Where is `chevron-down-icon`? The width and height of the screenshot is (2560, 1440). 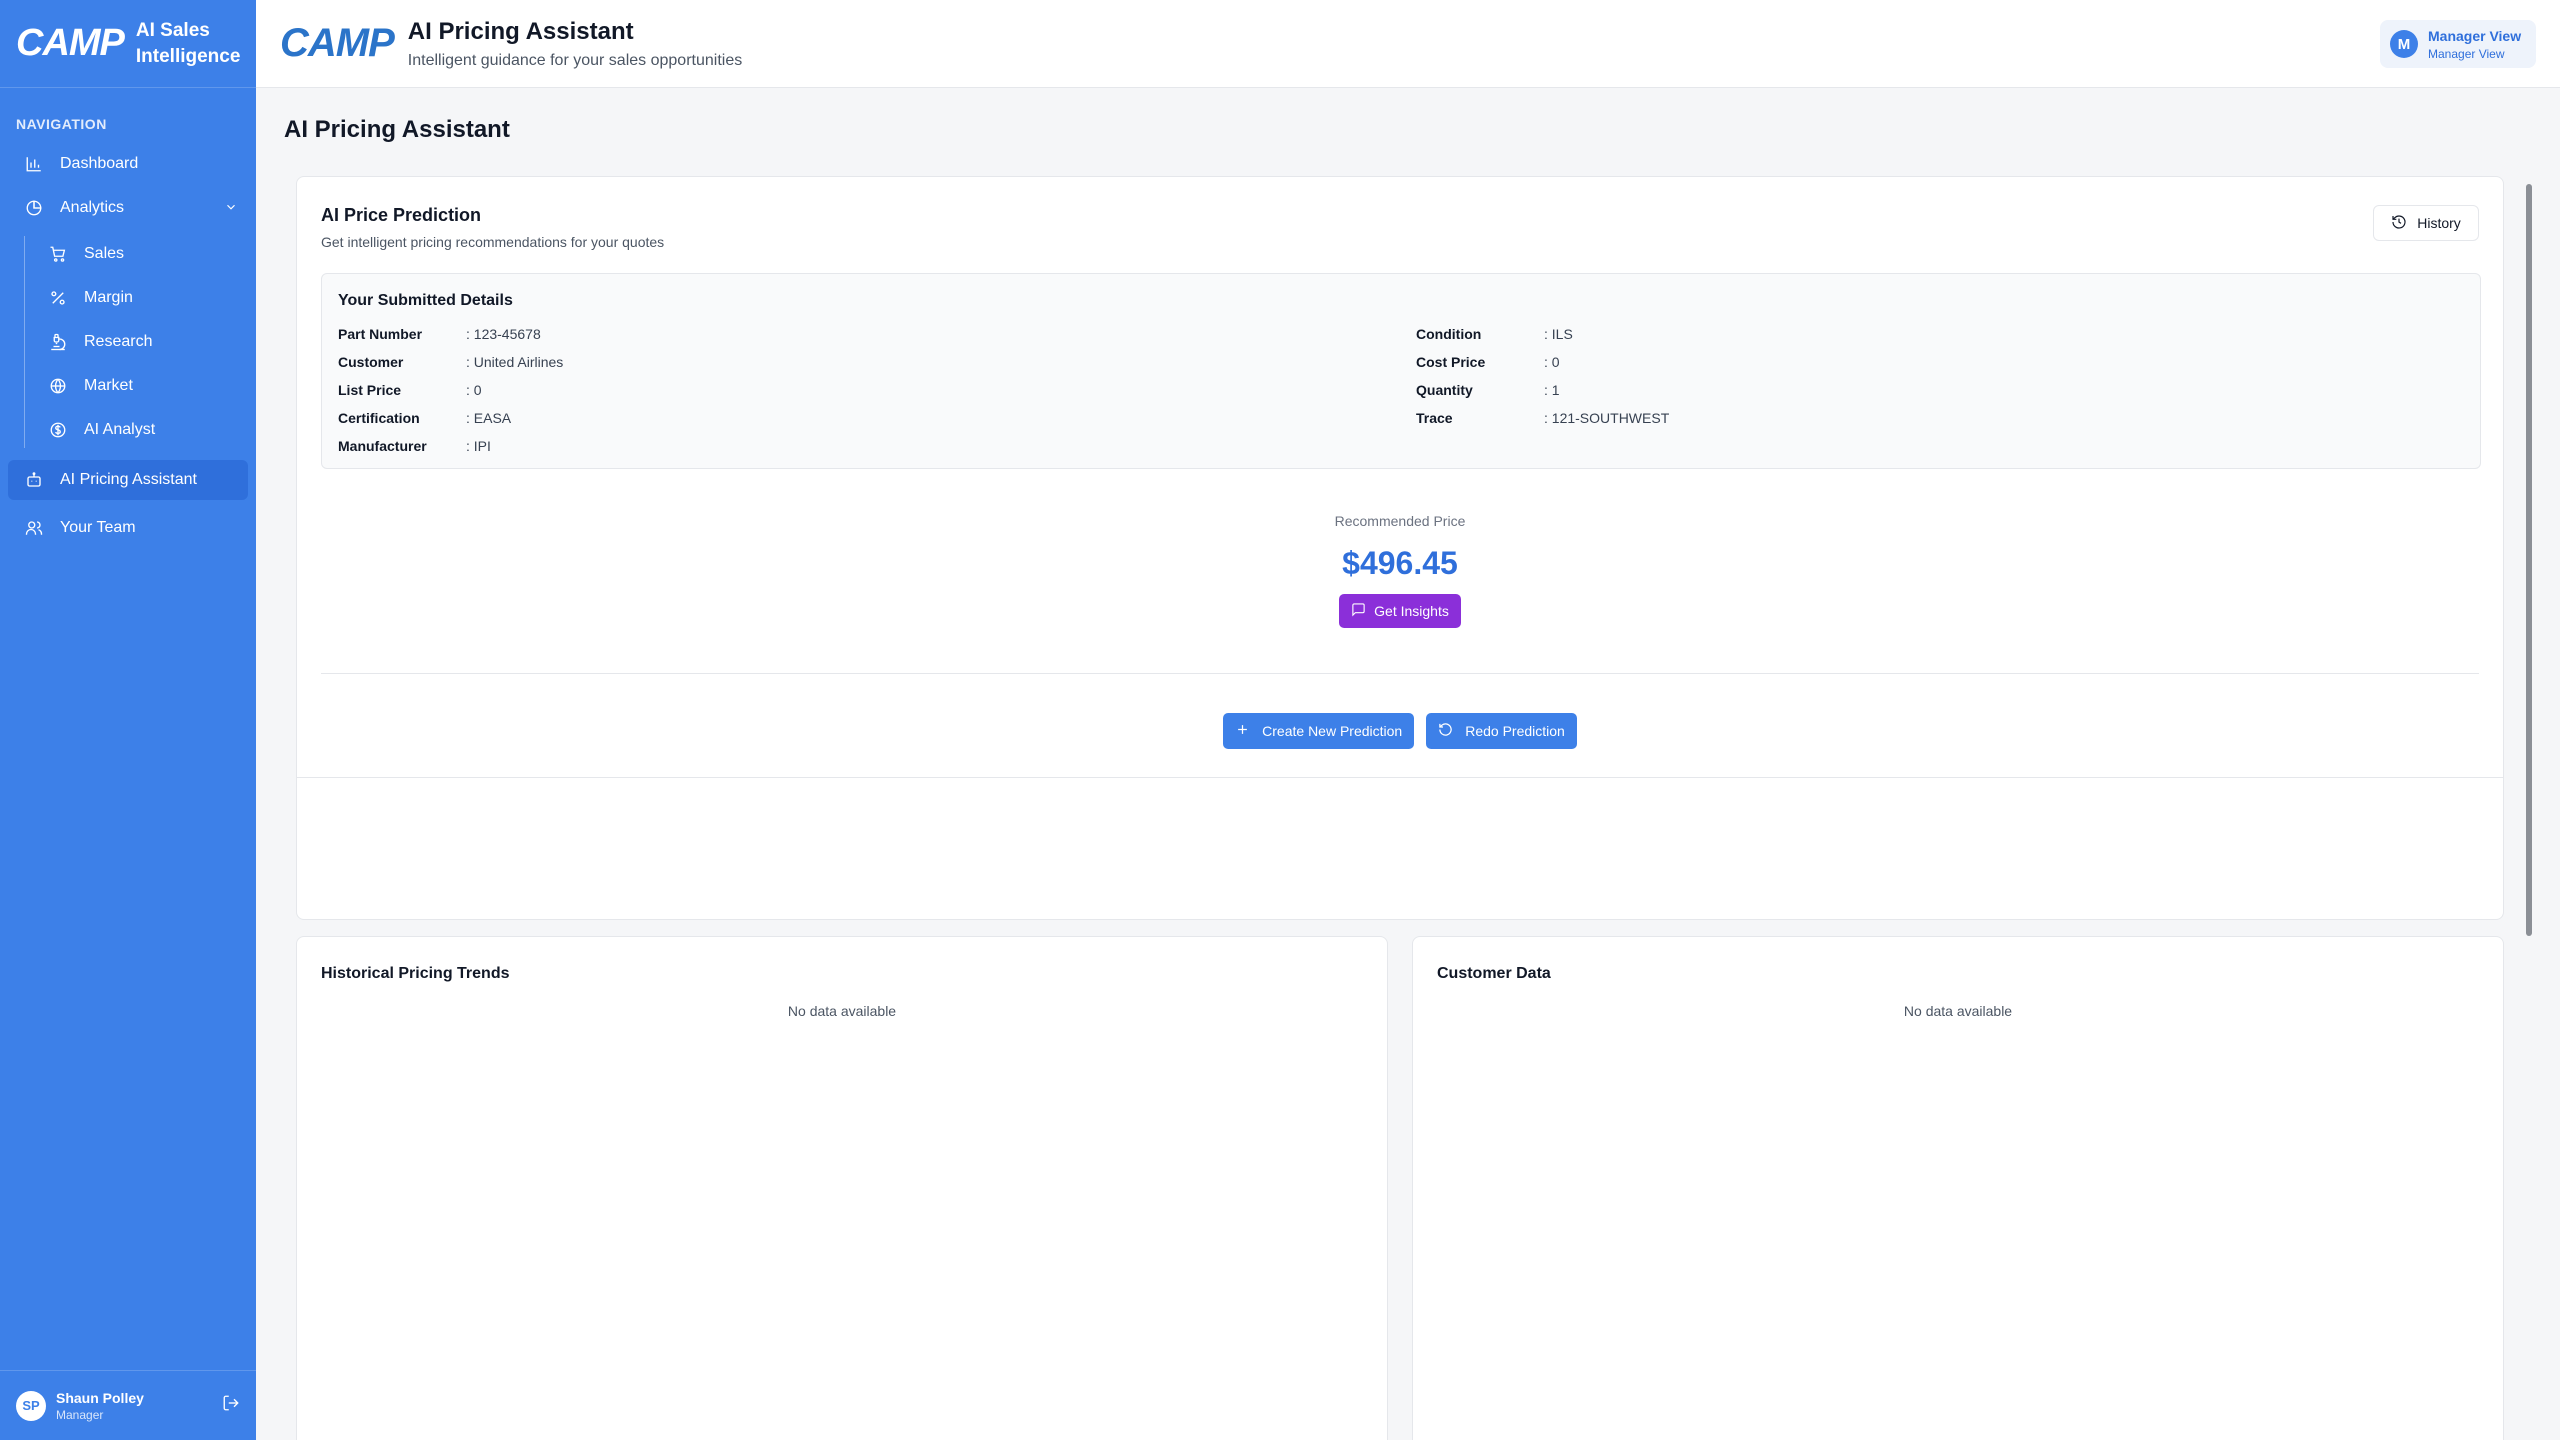
chevron-down-icon is located at coordinates (231, 209).